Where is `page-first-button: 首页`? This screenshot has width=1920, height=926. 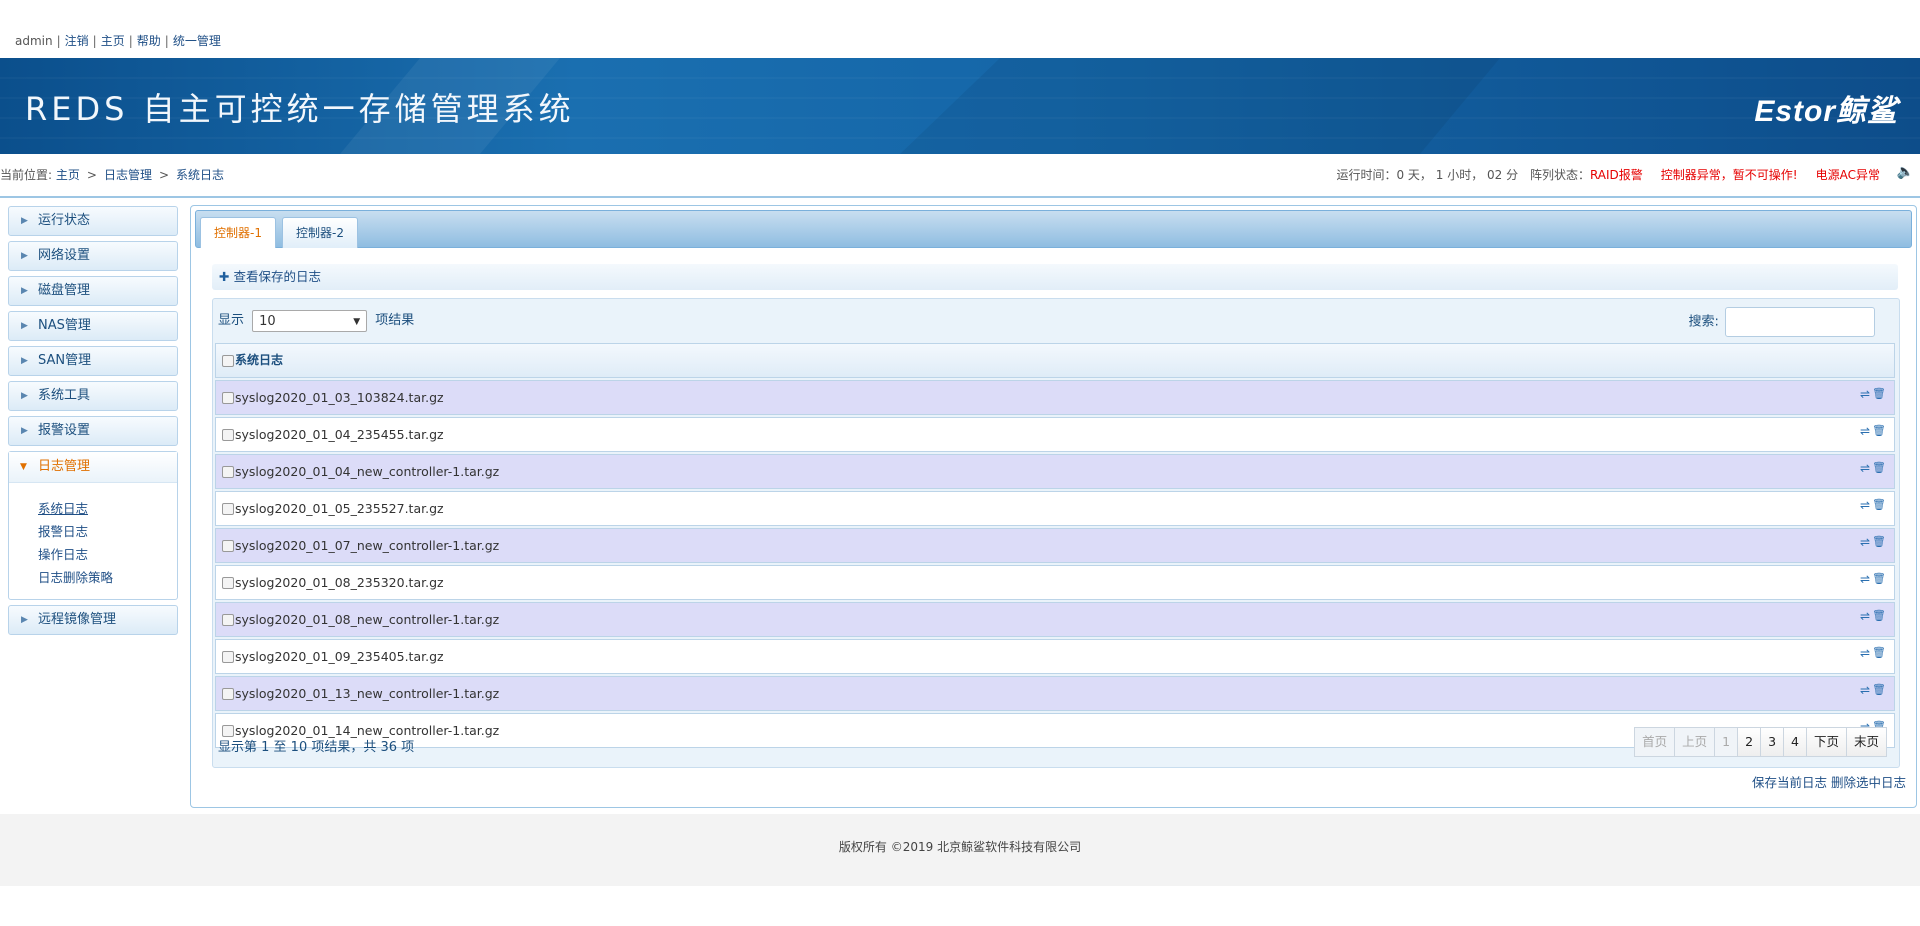
page-first-button: 首页 is located at coordinates (1655, 742).